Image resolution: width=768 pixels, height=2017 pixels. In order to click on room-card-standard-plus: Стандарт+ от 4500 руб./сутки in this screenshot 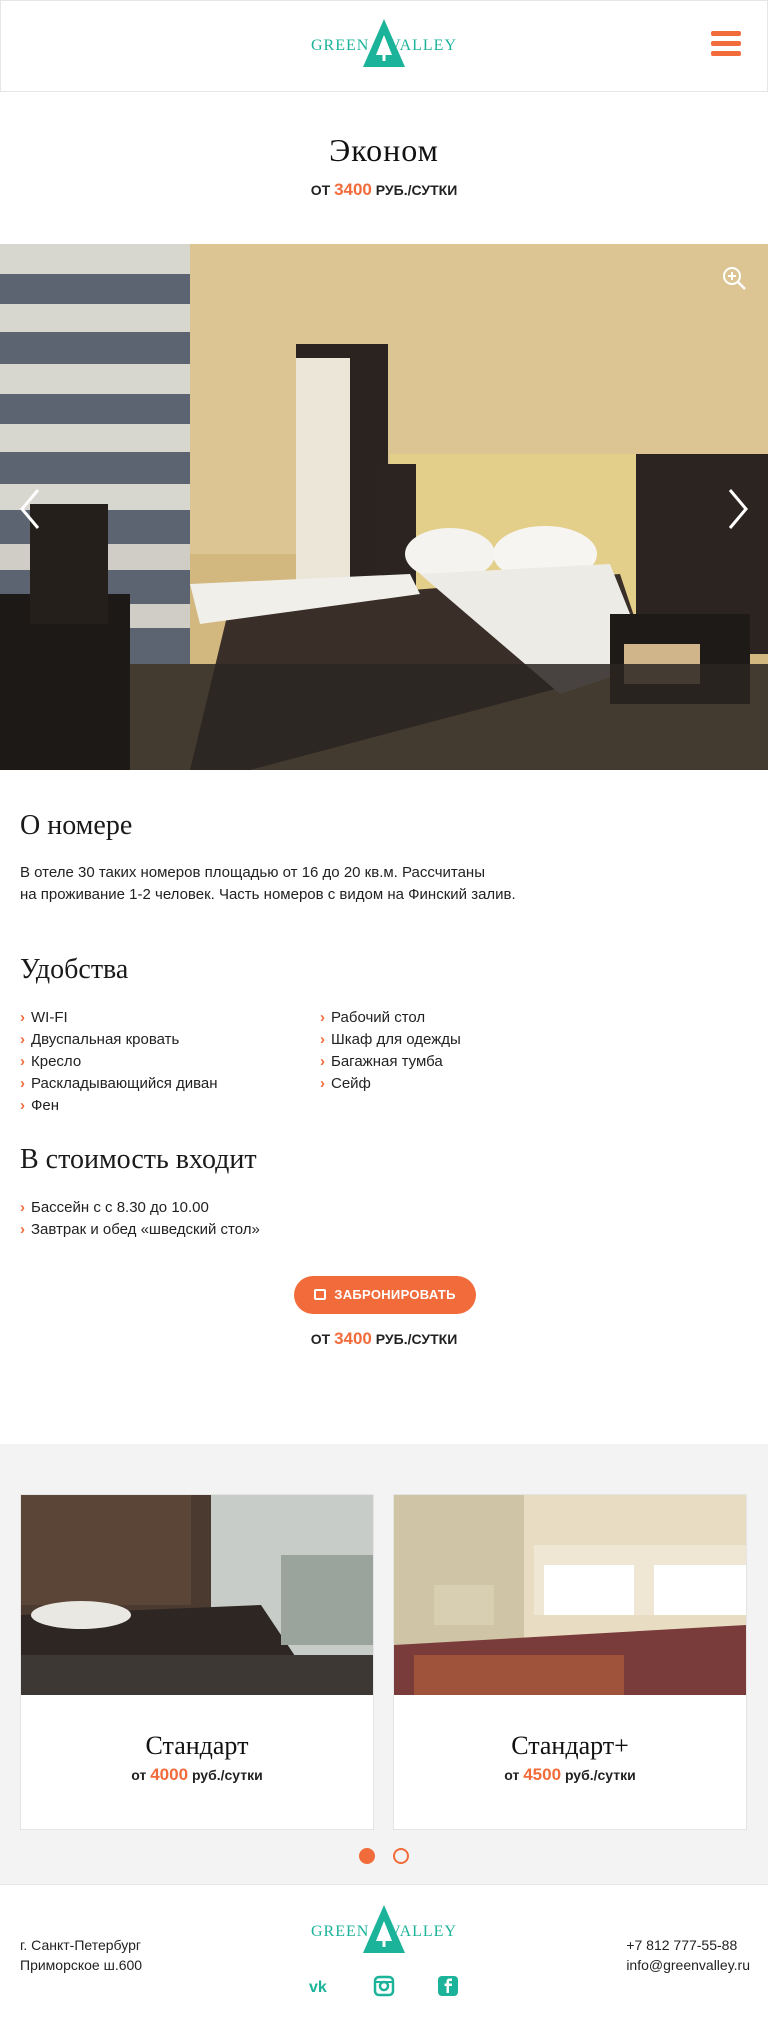, I will do `click(570, 1662)`.